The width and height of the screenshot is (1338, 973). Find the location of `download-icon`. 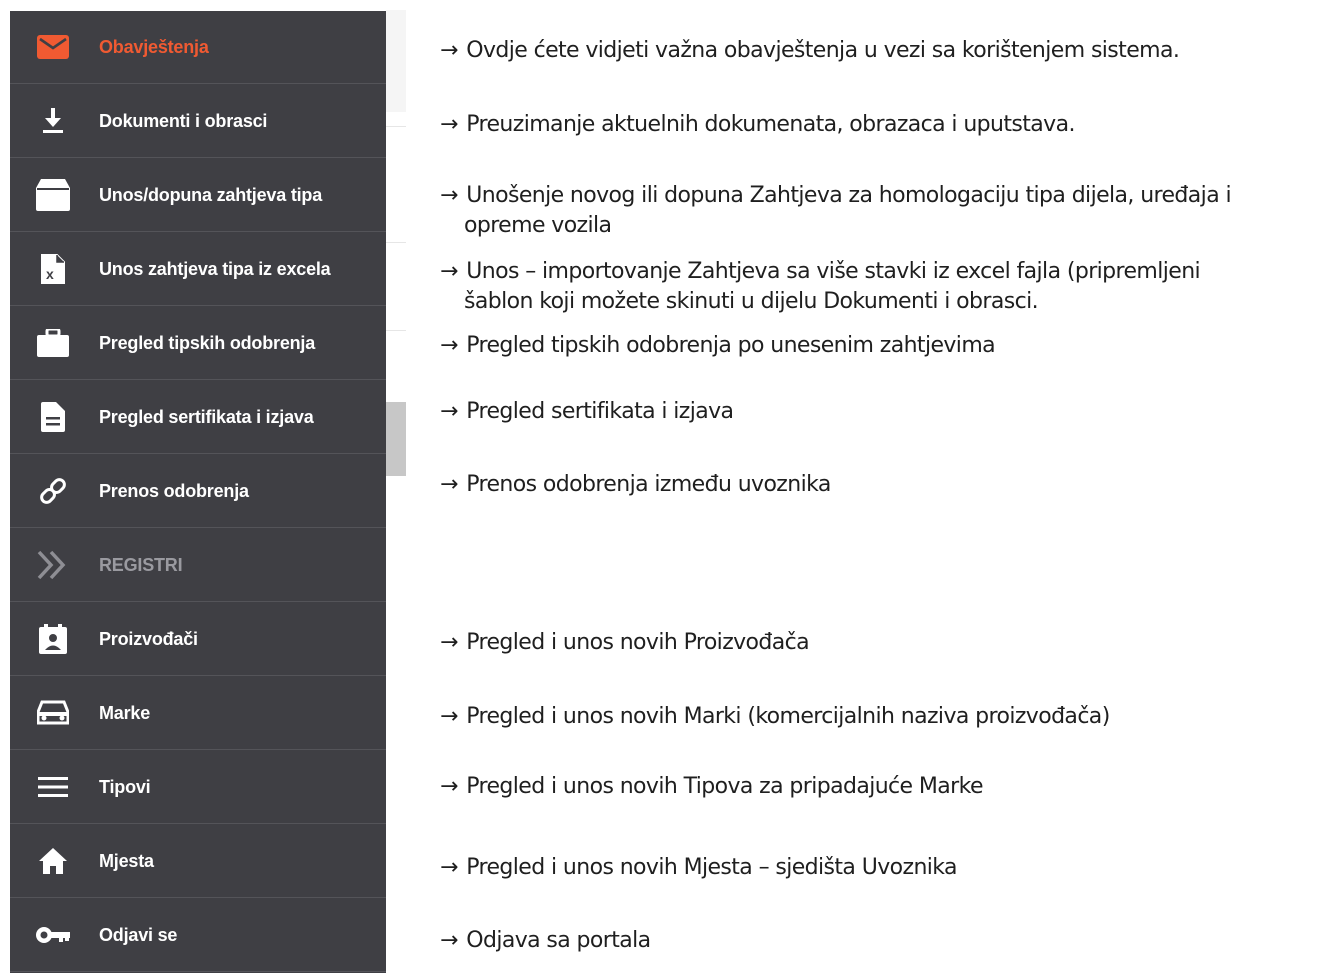

download-icon is located at coordinates (53, 121).